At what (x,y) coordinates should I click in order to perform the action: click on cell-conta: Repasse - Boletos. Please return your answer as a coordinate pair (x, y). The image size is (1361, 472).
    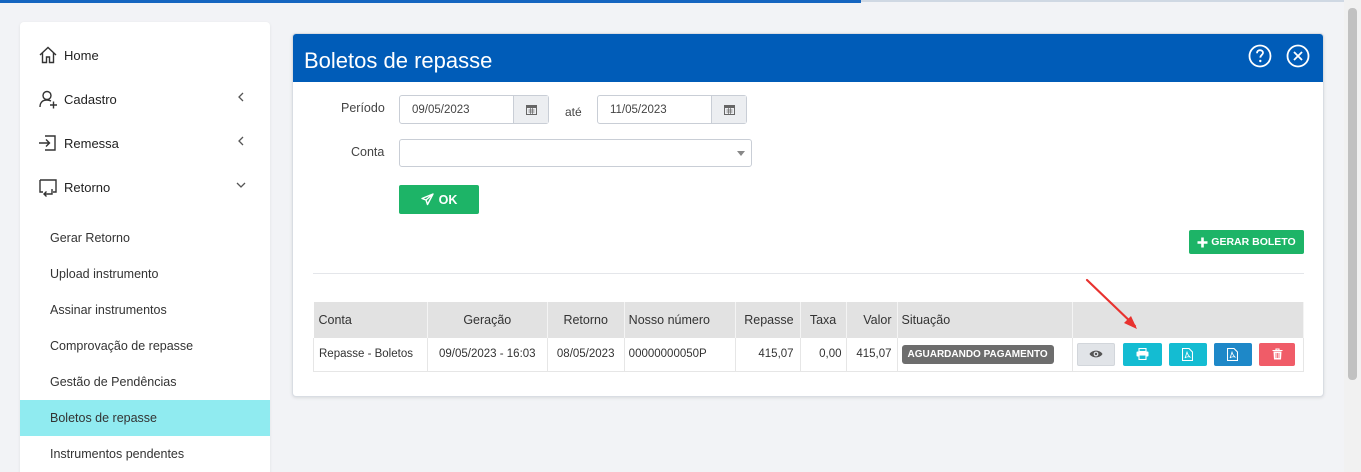
    Looking at the image, I should click on (370, 355).